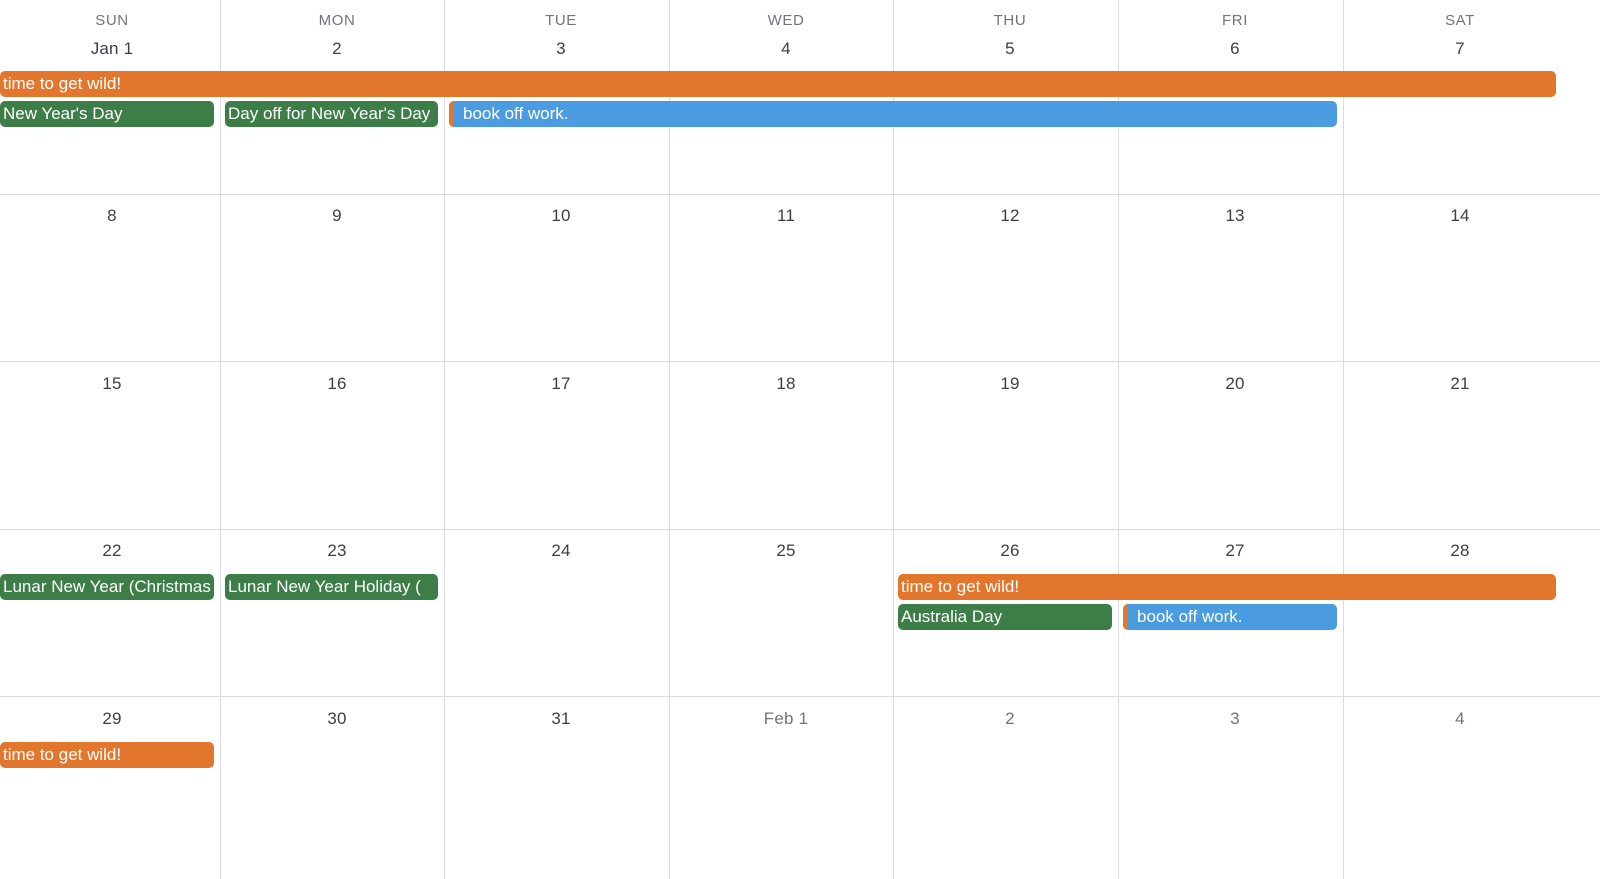 The image size is (1600, 879). I want to click on day-number: 16, so click(337, 384).